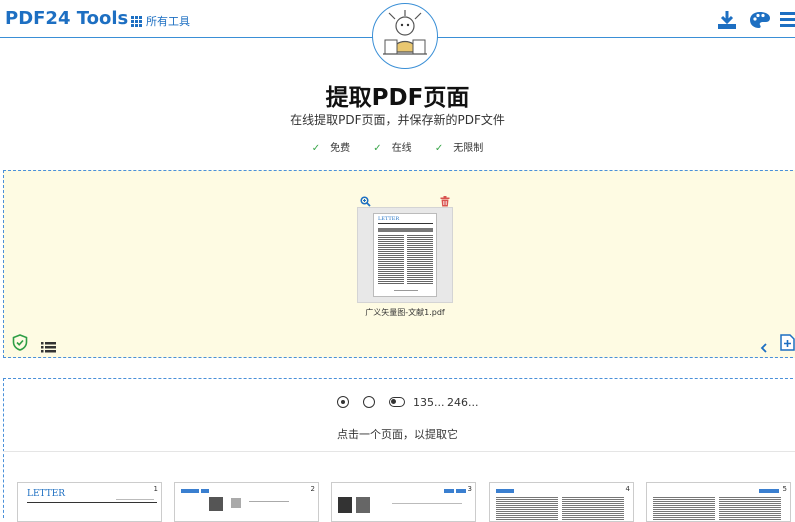  Describe the element at coordinates (787, 21) in the screenshot. I see `menu-icon` at that location.